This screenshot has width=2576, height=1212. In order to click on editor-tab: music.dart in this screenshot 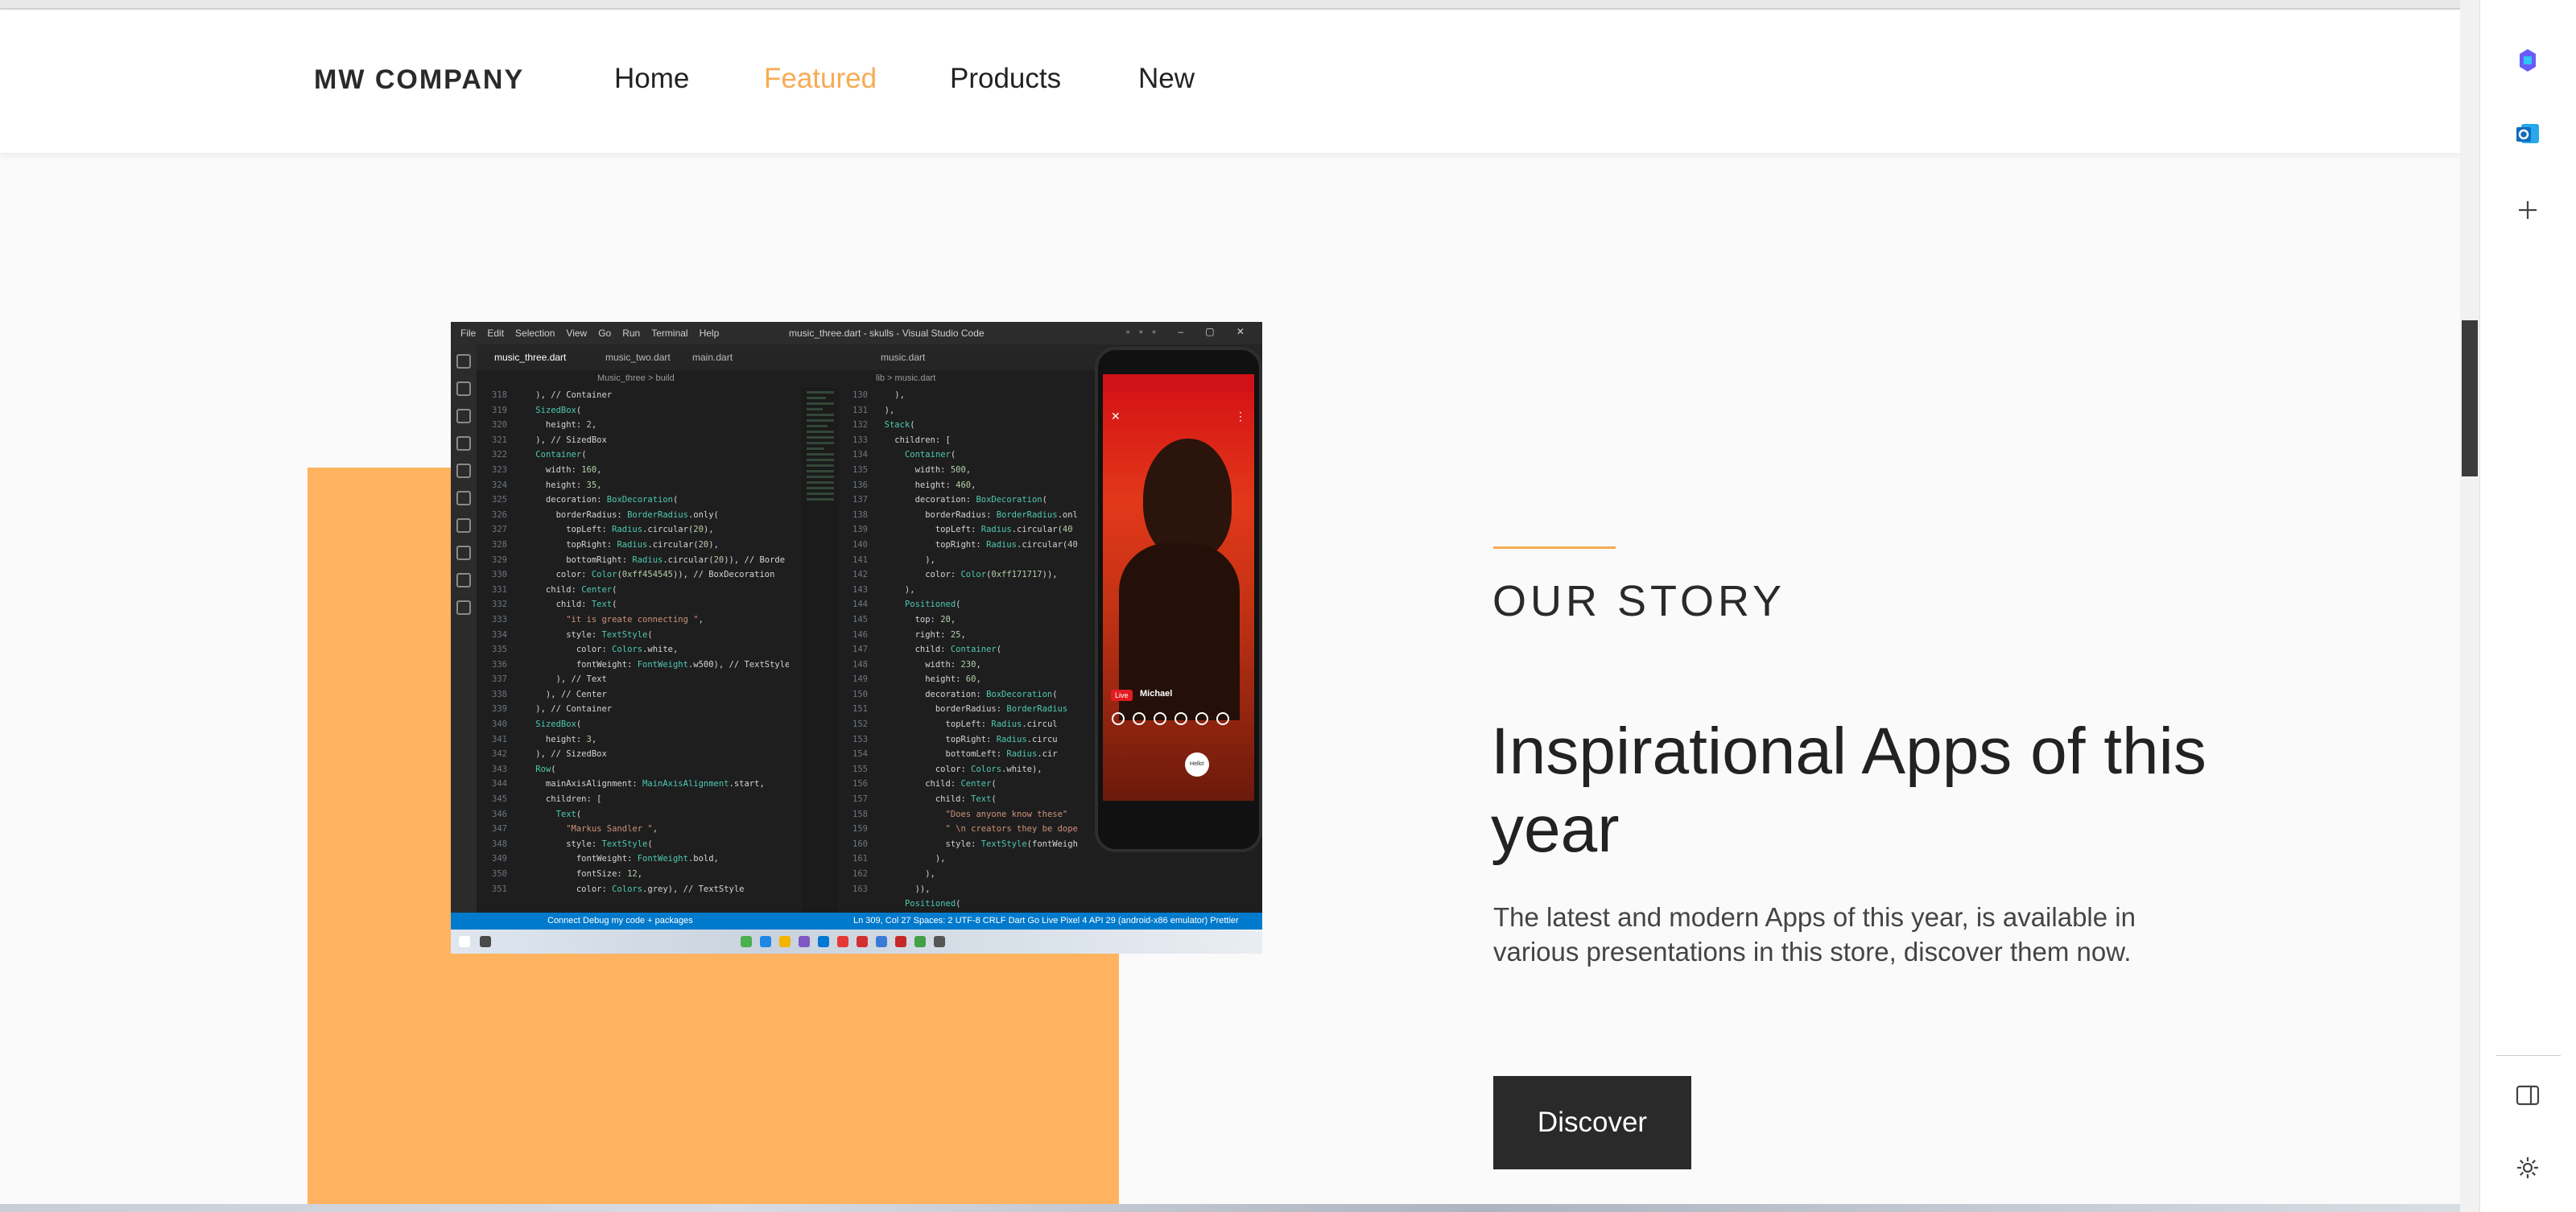, I will do `click(903, 357)`.